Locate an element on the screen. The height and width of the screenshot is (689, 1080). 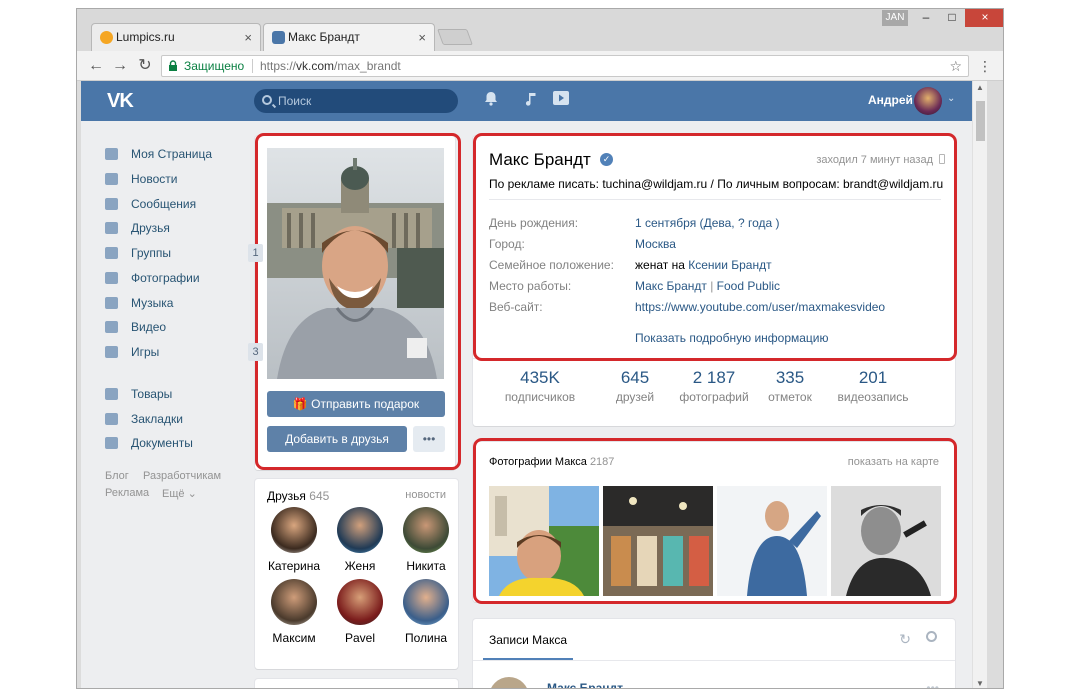
friend-name: Никита is located at coordinates (426, 566).